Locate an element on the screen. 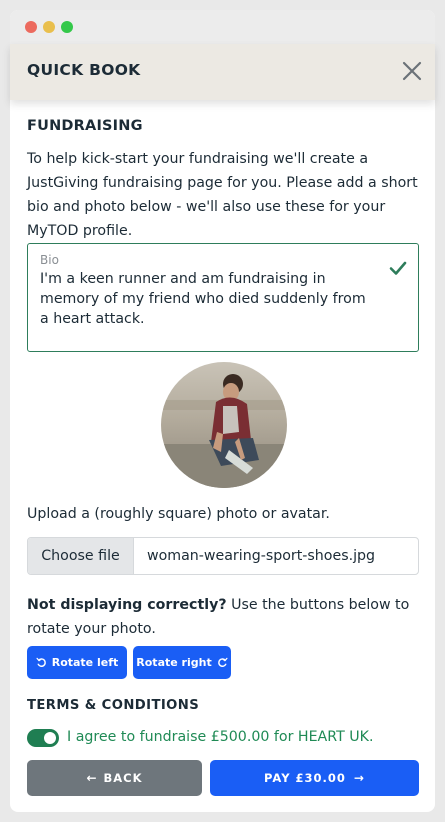 Image resolution: width=445 pixels, height=822 pixels. back-label: BACK is located at coordinates (123, 778).